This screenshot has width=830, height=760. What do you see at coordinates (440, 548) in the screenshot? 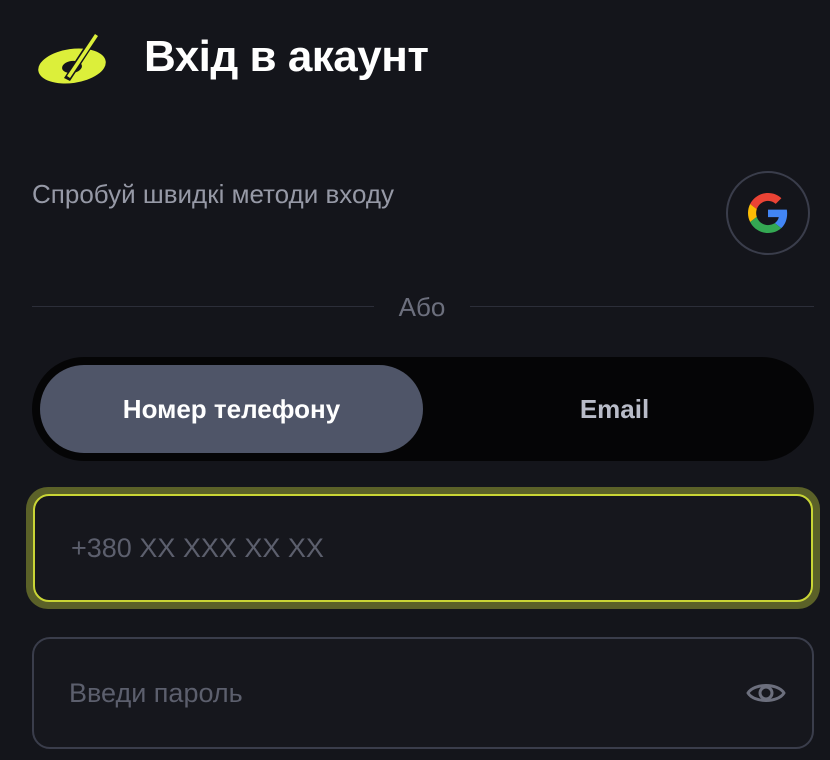
I see `phone-input` at bounding box center [440, 548].